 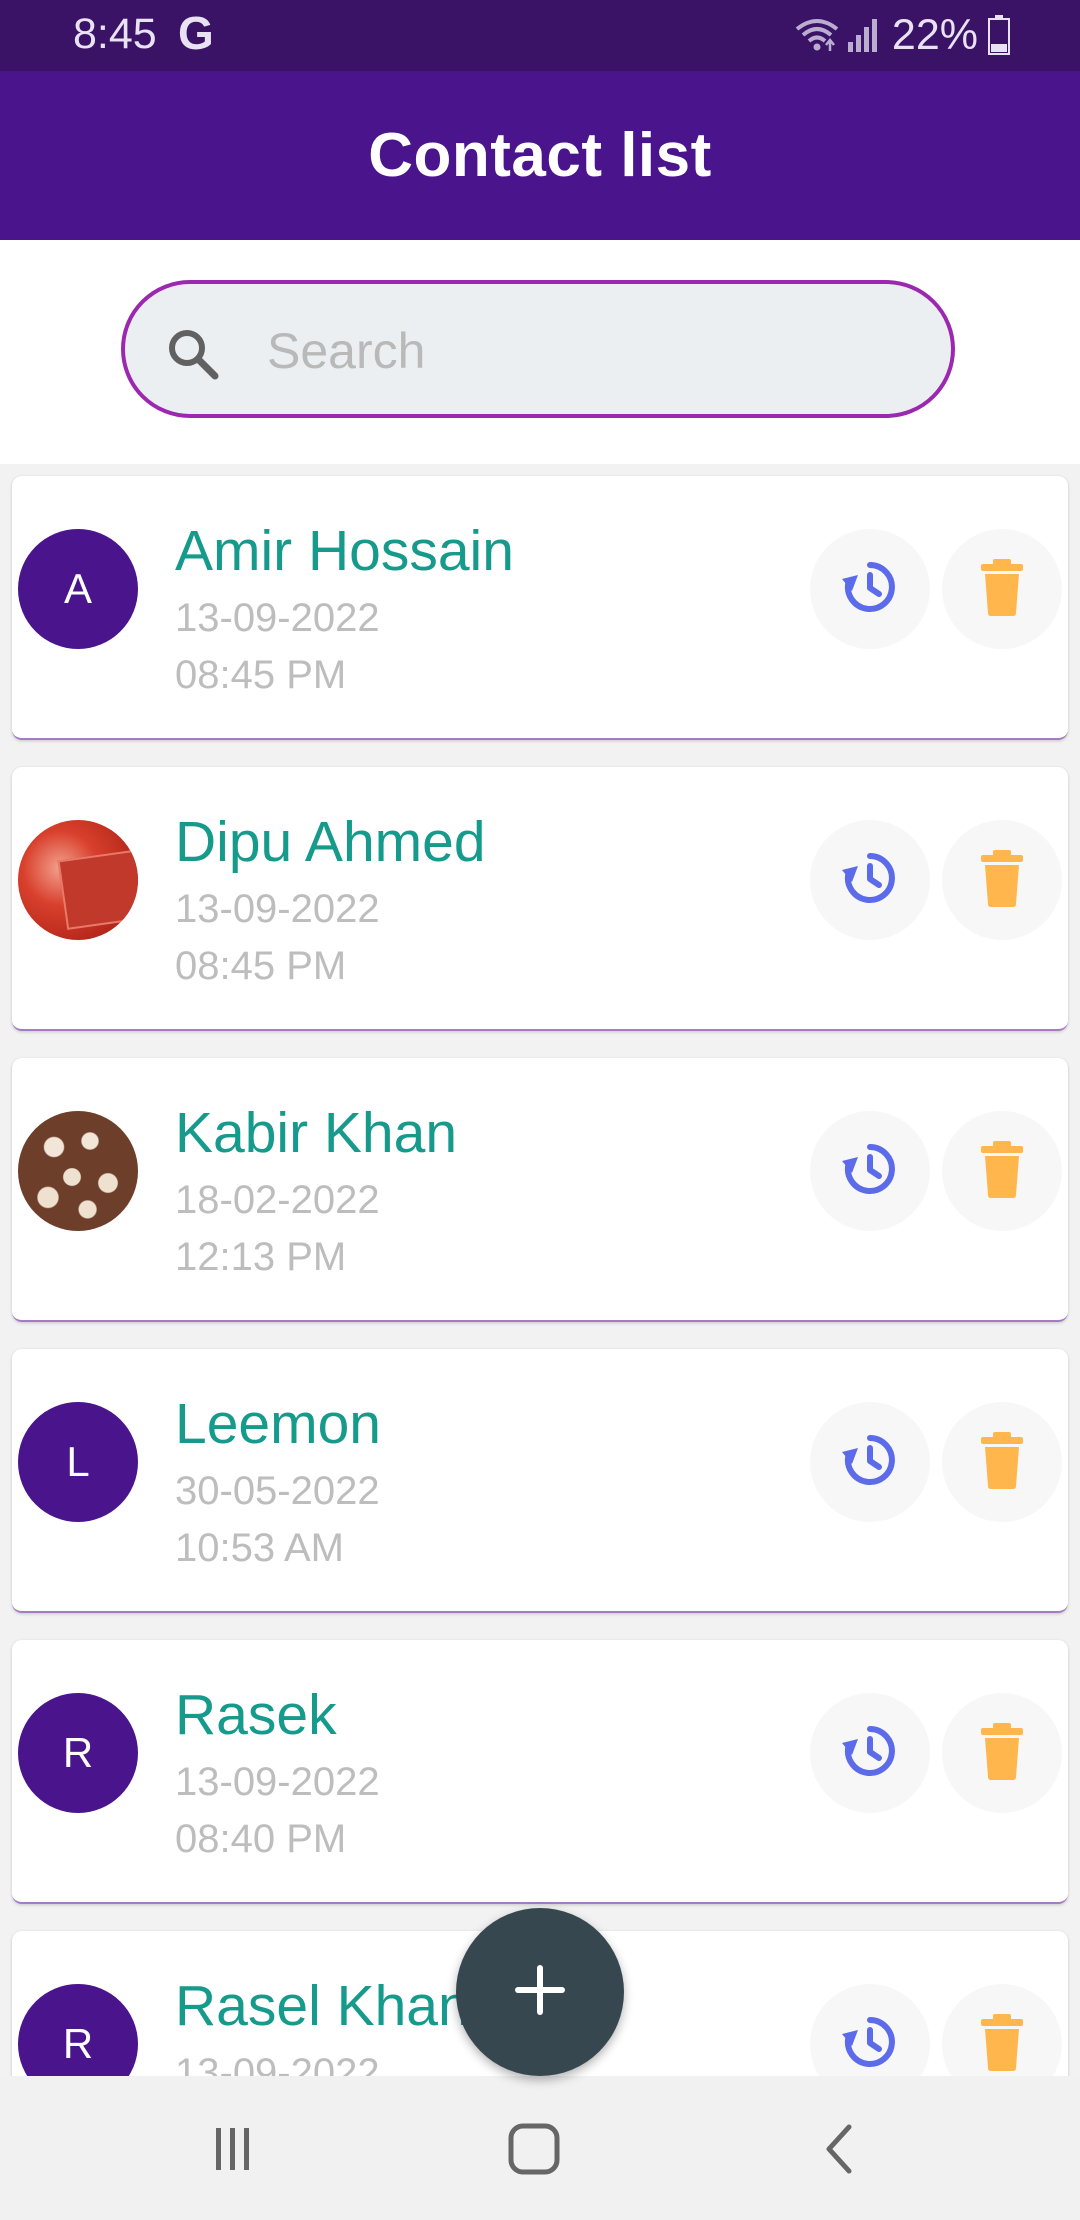 I want to click on add-contact-button, so click(x=540, y=1992).